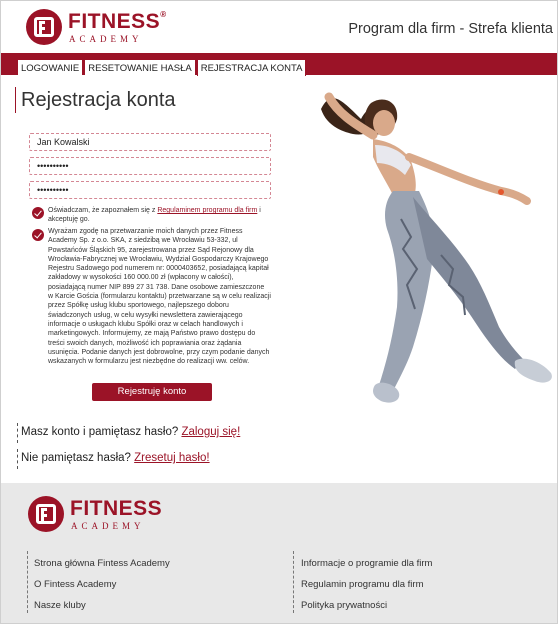 The width and height of the screenshot is (558, 624). I want to click on logo-emblem-icon, so click(44, 27).